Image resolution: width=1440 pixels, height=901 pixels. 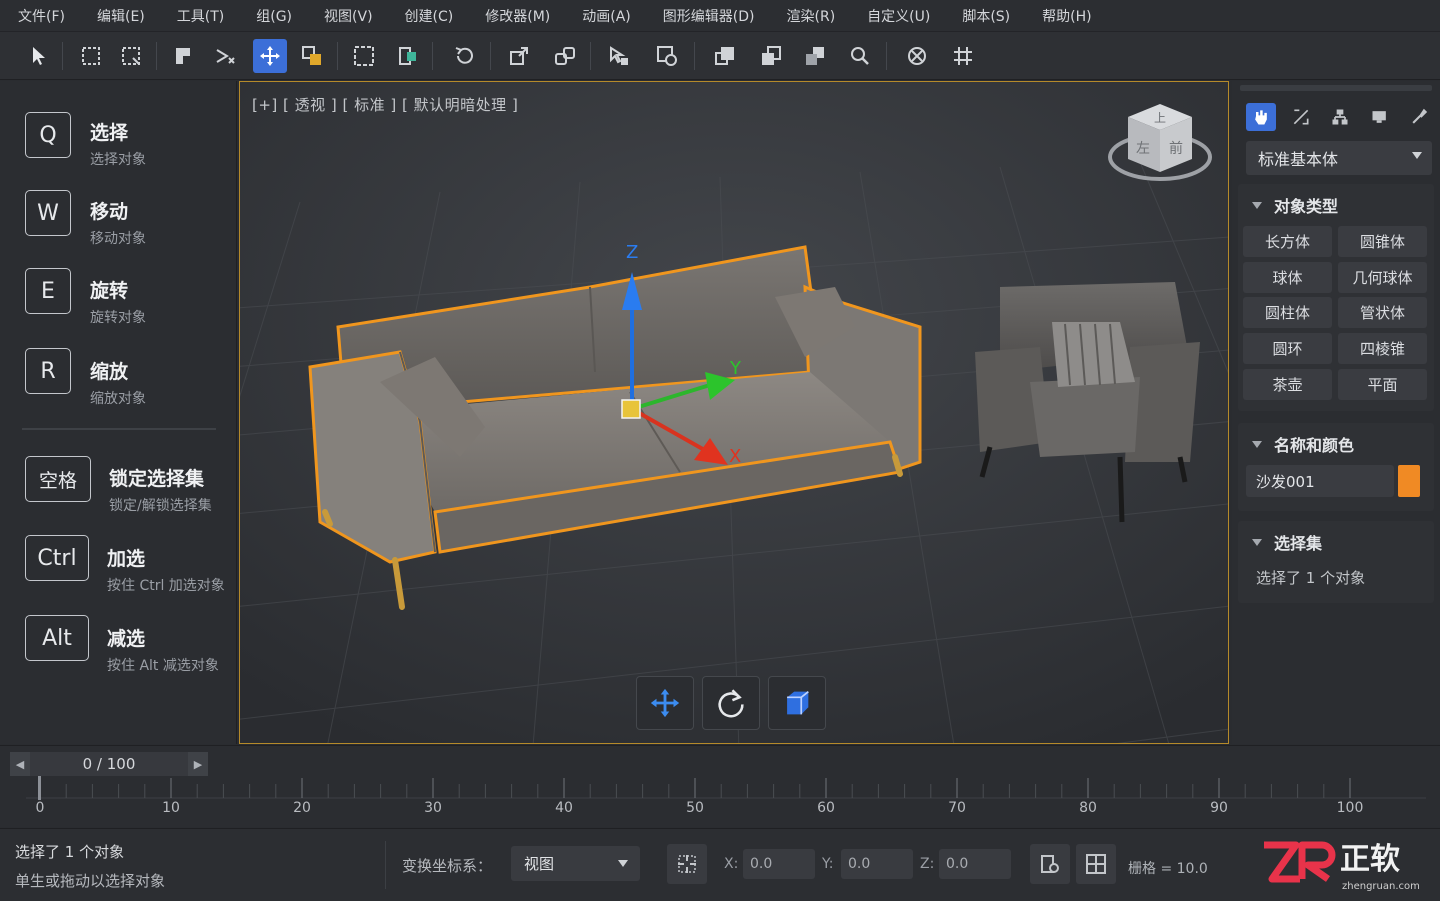 What do you see at coordinates (898, 16) in the screenshot?
I see `menu-customize: 自定义(U)` at bounding box center [898, 16].